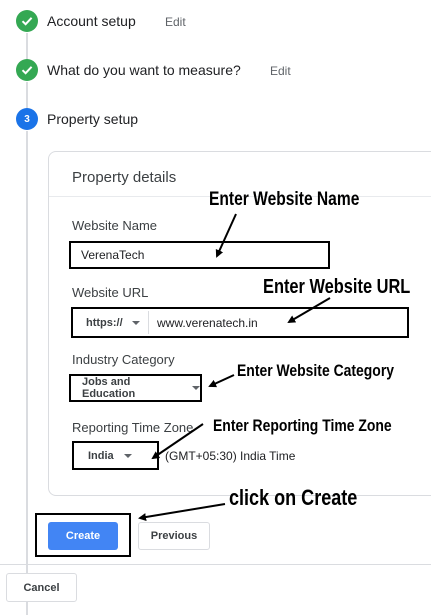 This screenshot has height=615, width=431. I want to click on step-1-title: Account setup, so click(91, 21).